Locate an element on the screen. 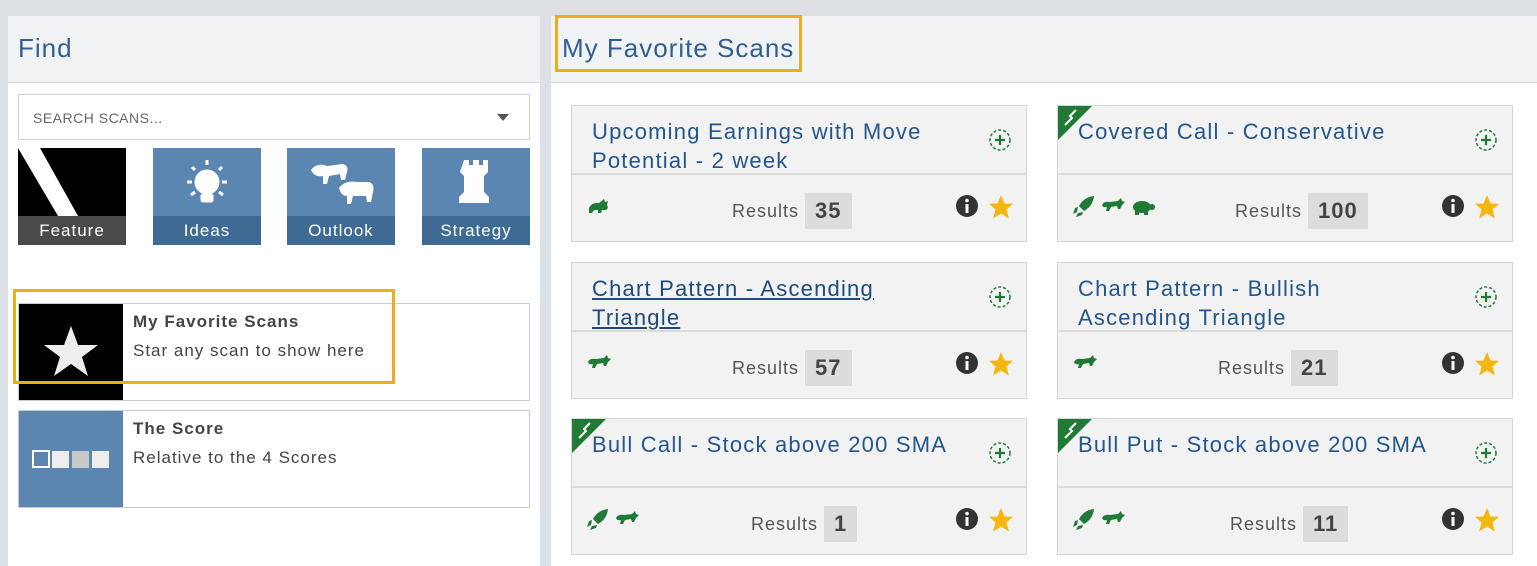 The width and height of the screenshot is (1537, 566). scan-name-link: Chart Pattern - Ascending Triangle is located at coordinates (772, 303).